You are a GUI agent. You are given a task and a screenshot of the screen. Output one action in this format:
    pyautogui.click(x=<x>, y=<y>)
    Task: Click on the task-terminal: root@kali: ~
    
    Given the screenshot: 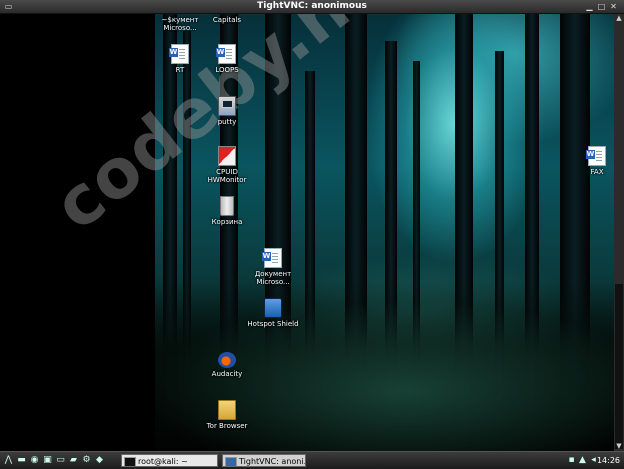 What is the action you would take?
    pyautogui.click(x=169, y=460)
    